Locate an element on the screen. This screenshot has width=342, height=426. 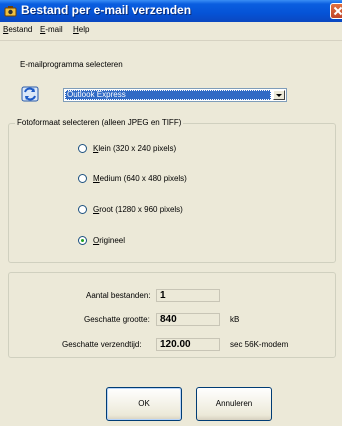
camera-app-icon is located at coordinates (10, 11).